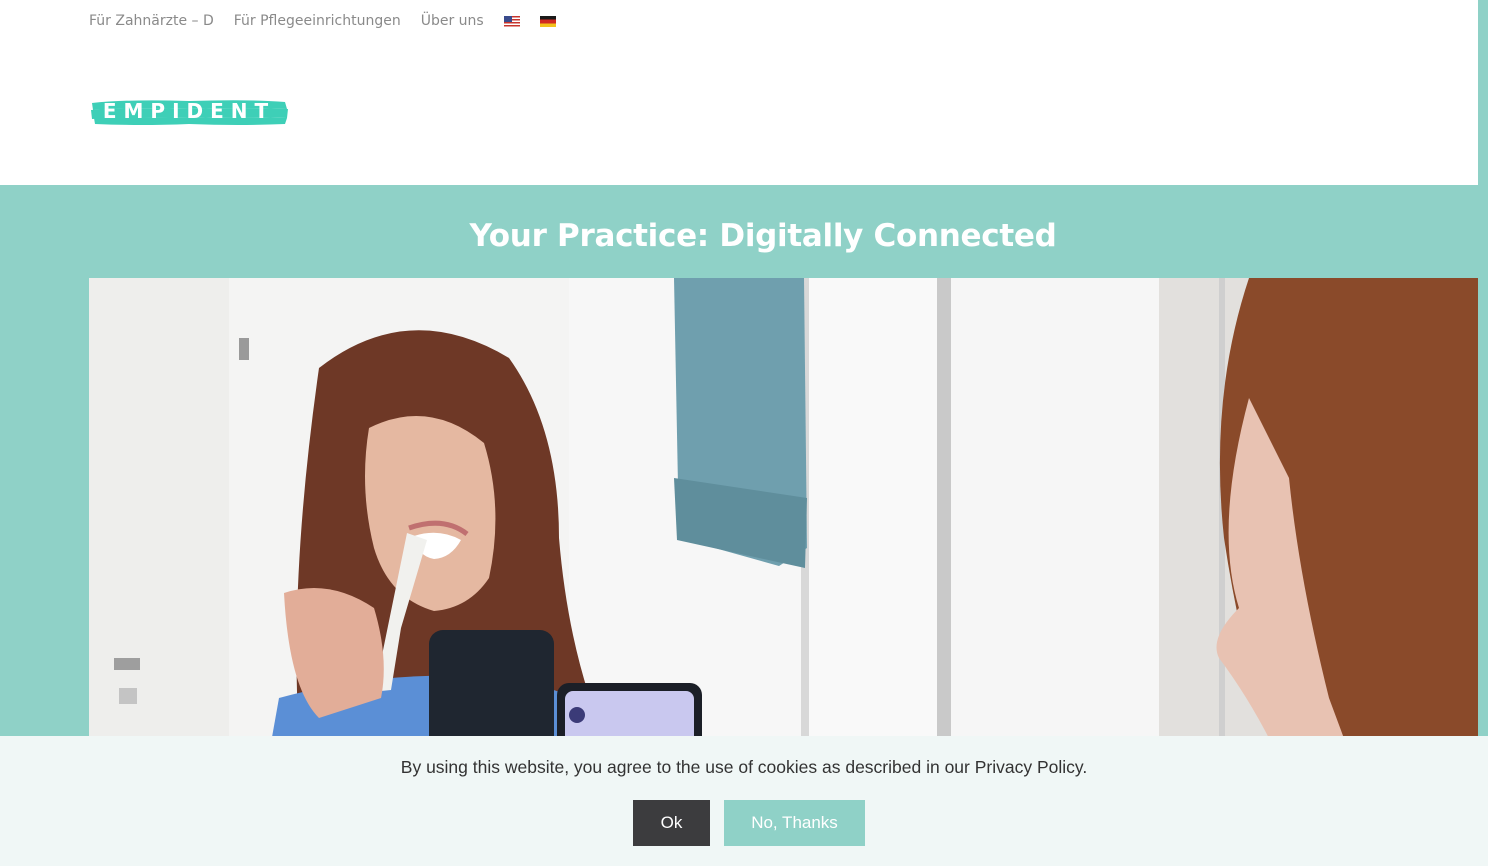  Describe the element at coordinates (671, 823) in the screenshot. I see `cookie-ok-button: Ok` at that location.